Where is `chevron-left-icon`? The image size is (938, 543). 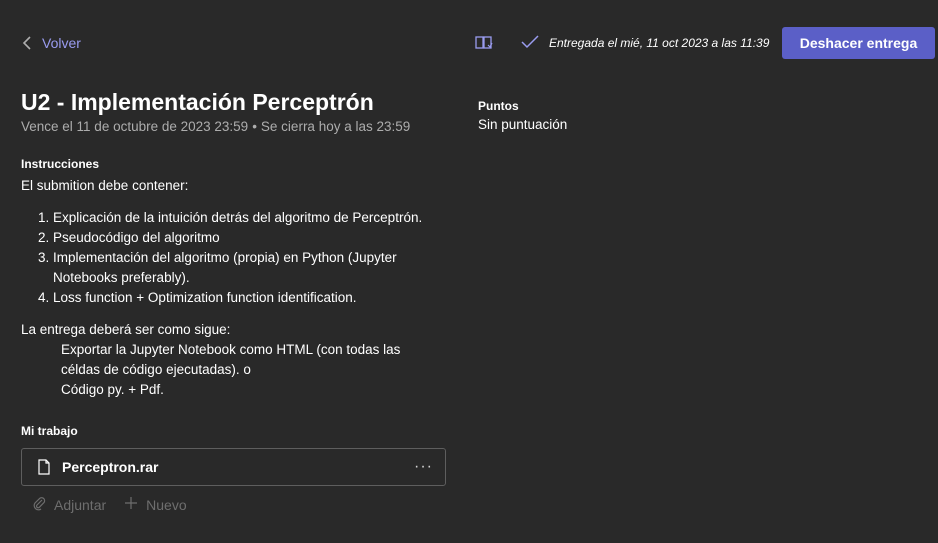
chevron-left-icon is located at coordinates (27, 43).